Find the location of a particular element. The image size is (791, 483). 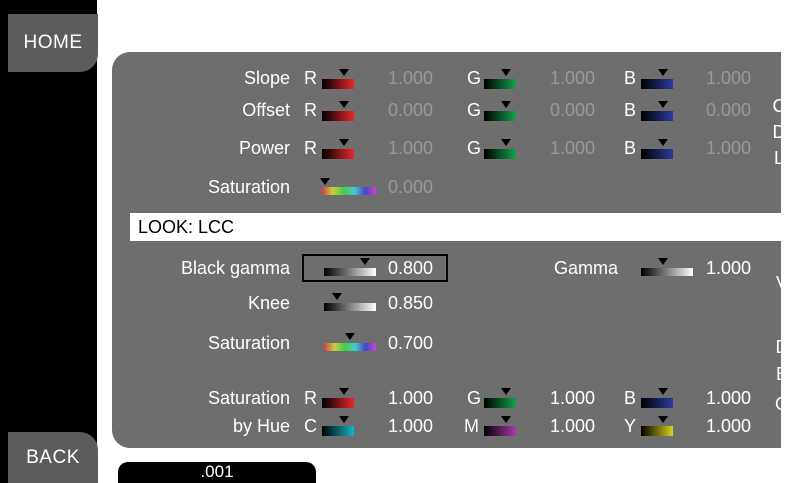

hue-b-letter: B is located at coordinates (630, 398).